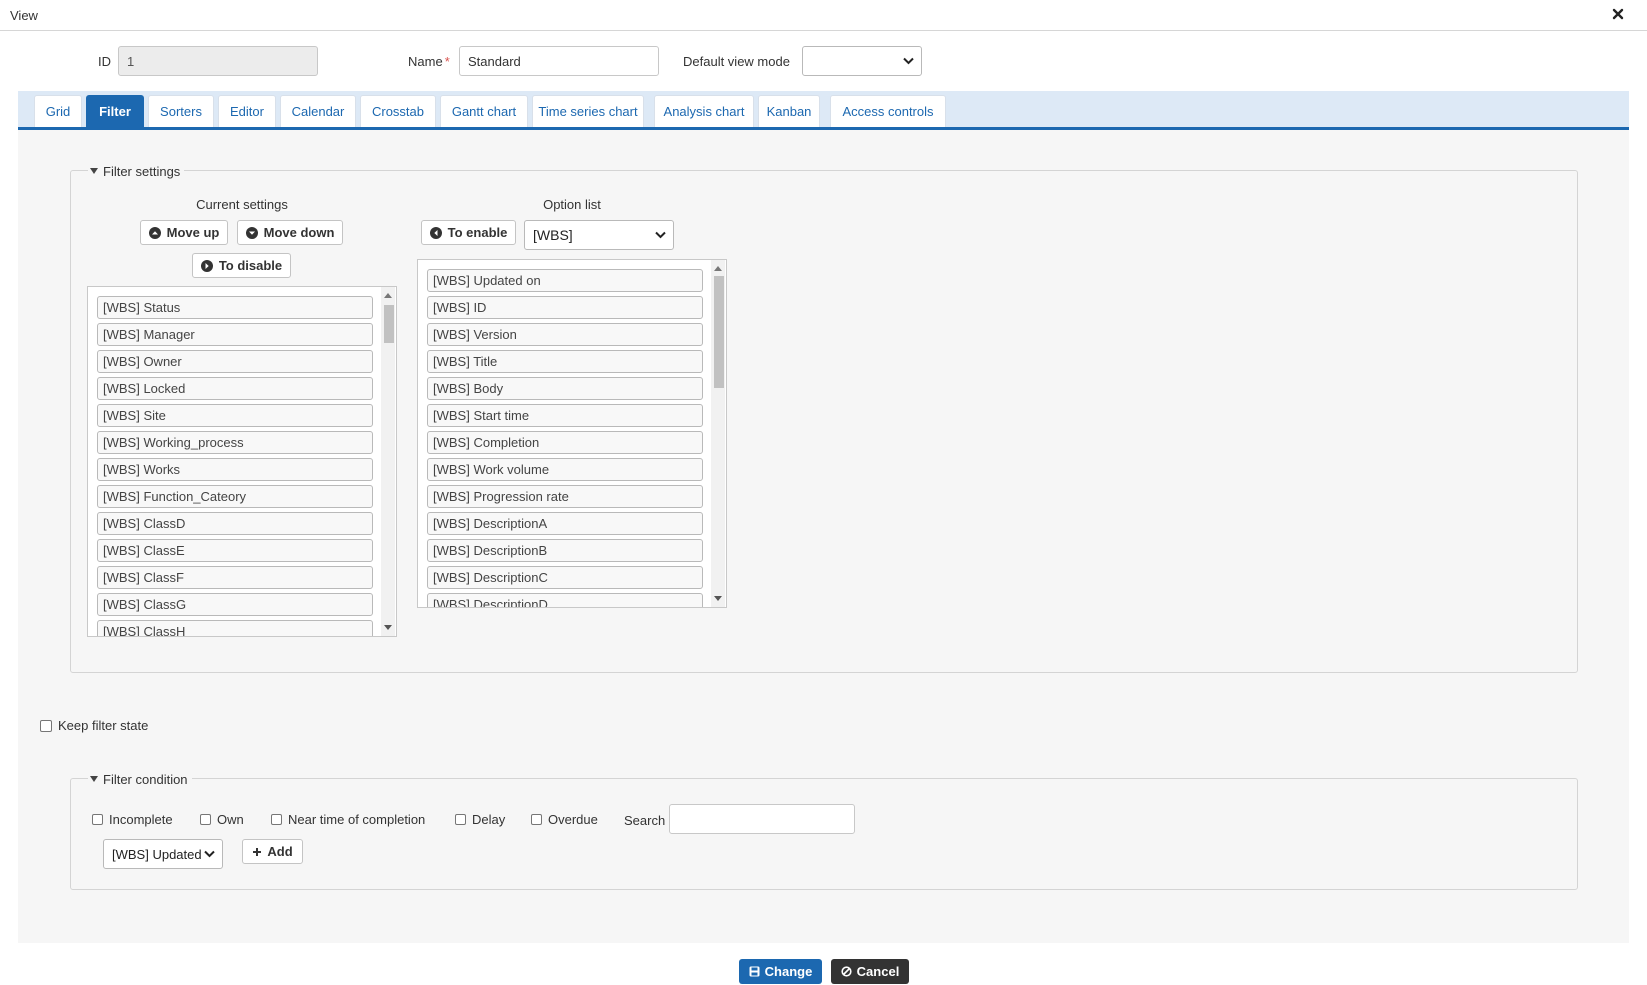 Image resolution: width=1647 pixels, height=985 pixels. What do you see at coordinates (565, 577) in the screenshot?
I see `list-item: [WBS] DescriptionC` at bounding box center [565, 577].